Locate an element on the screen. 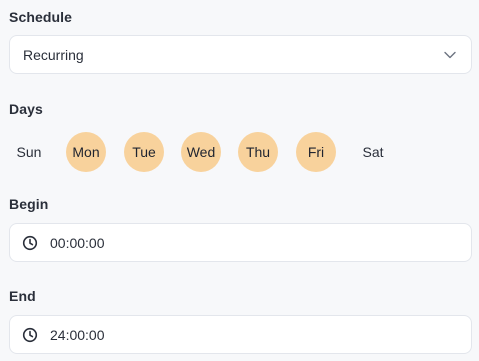 The image size is (479, 361). day-tue: Tue is located at coordinates (144, 152).